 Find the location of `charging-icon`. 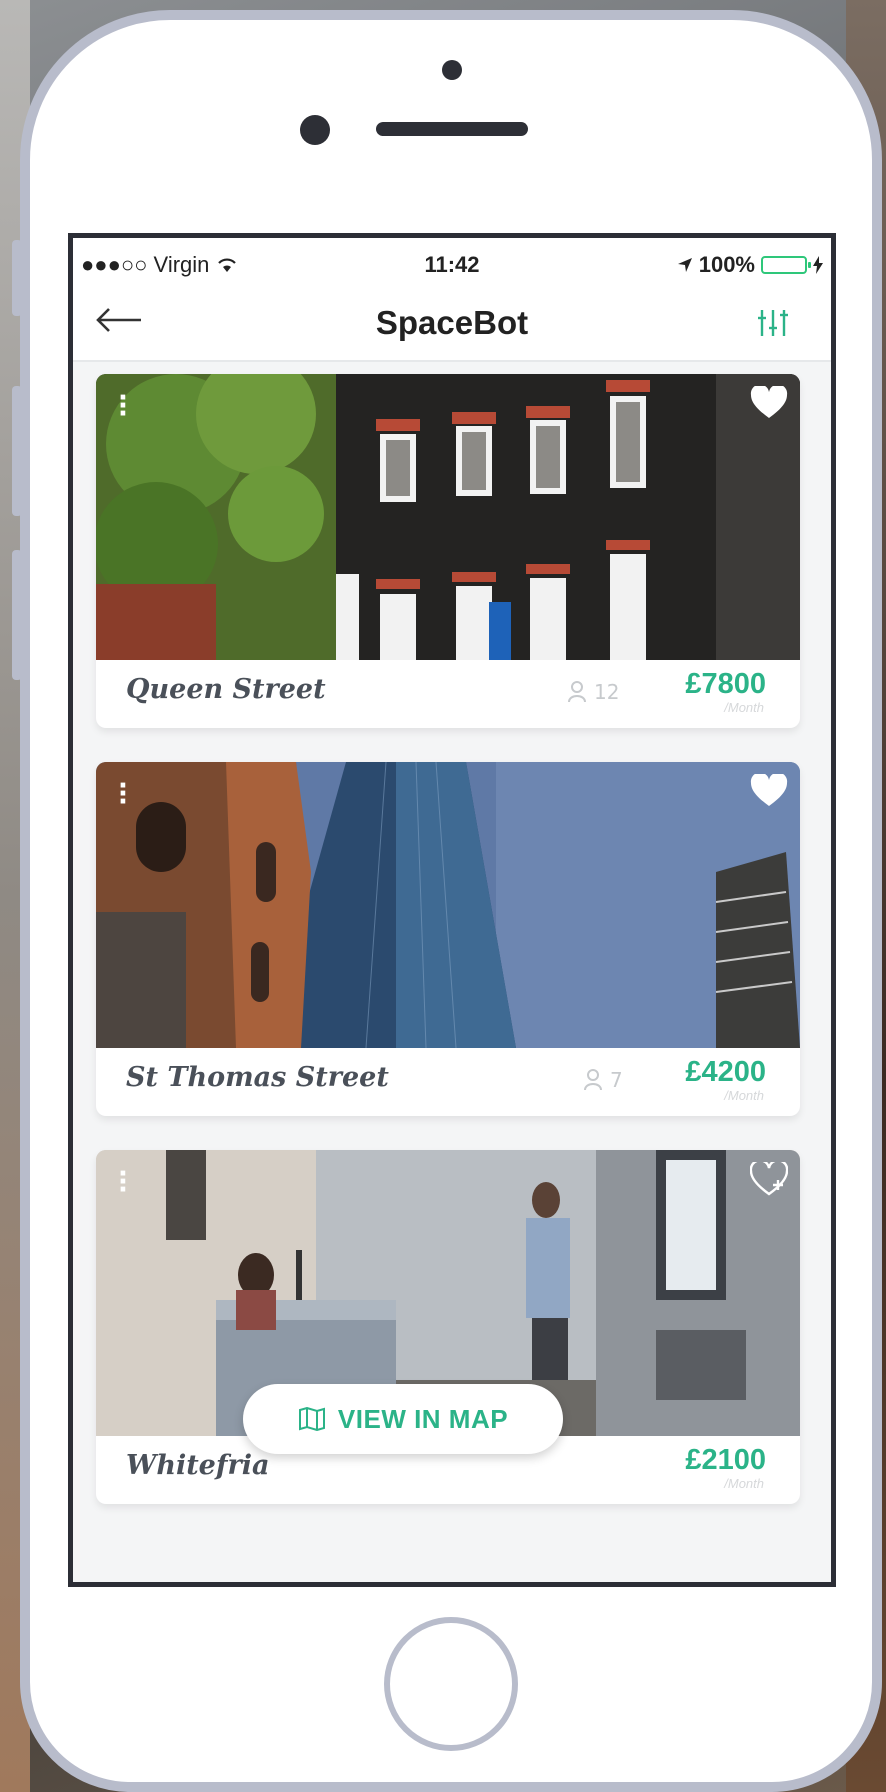

charging-icon is located at coordinates (818, 265).